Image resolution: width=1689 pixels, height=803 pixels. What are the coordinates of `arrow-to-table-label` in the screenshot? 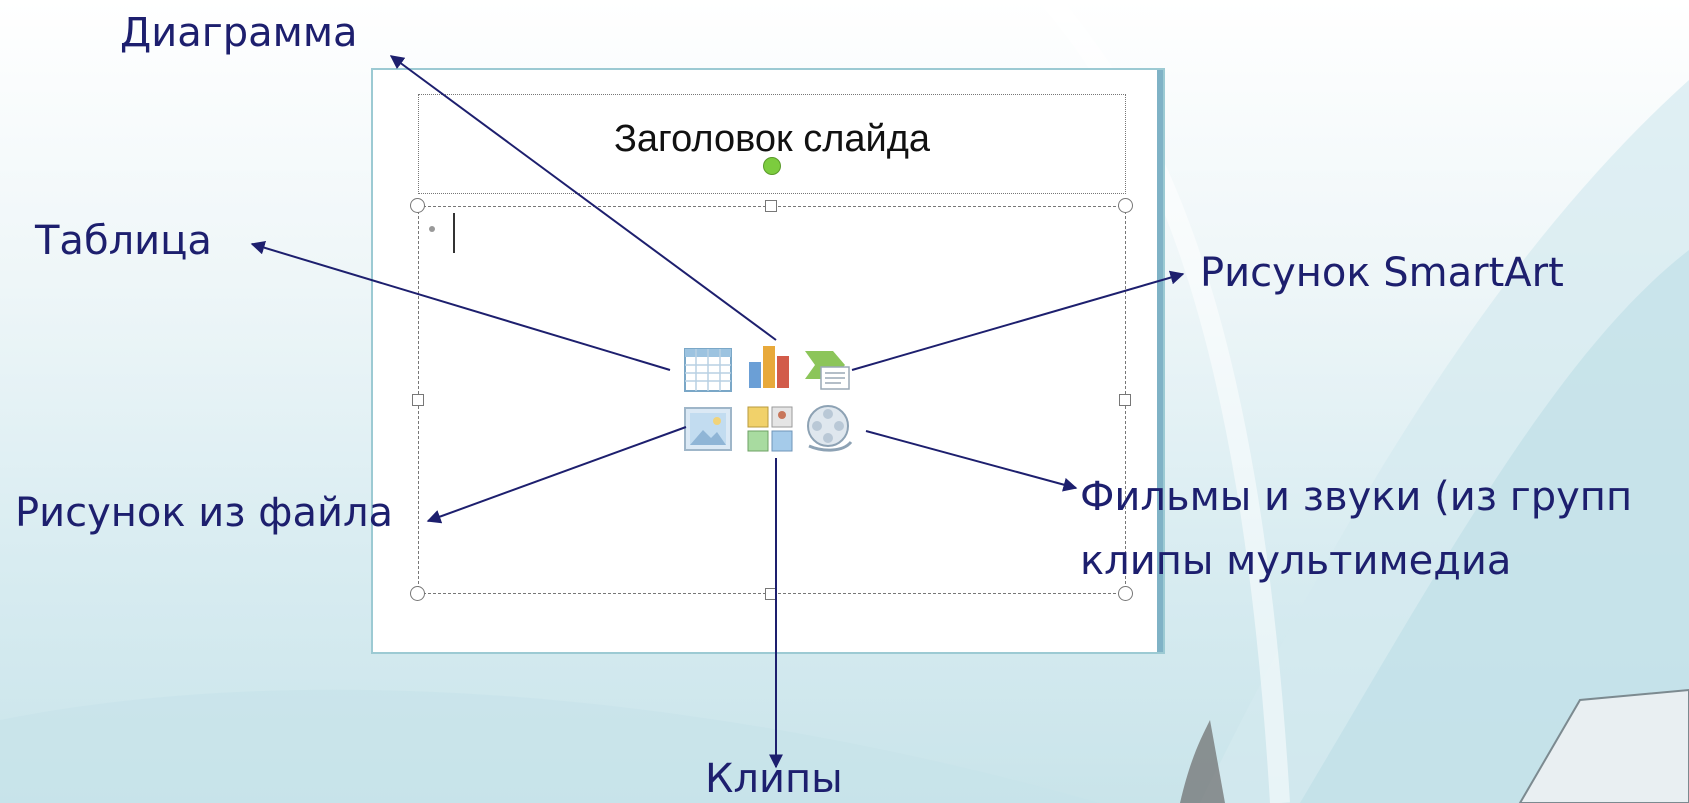 It's located at (460, 305).